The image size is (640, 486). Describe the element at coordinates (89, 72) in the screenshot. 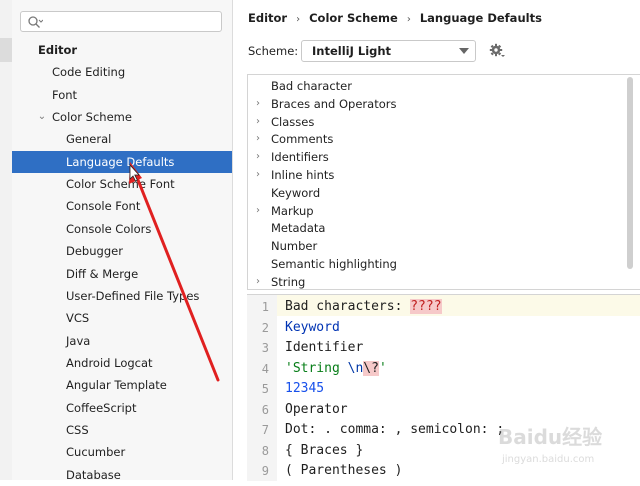

I see `tree-item-label: Code Editing` at that location.